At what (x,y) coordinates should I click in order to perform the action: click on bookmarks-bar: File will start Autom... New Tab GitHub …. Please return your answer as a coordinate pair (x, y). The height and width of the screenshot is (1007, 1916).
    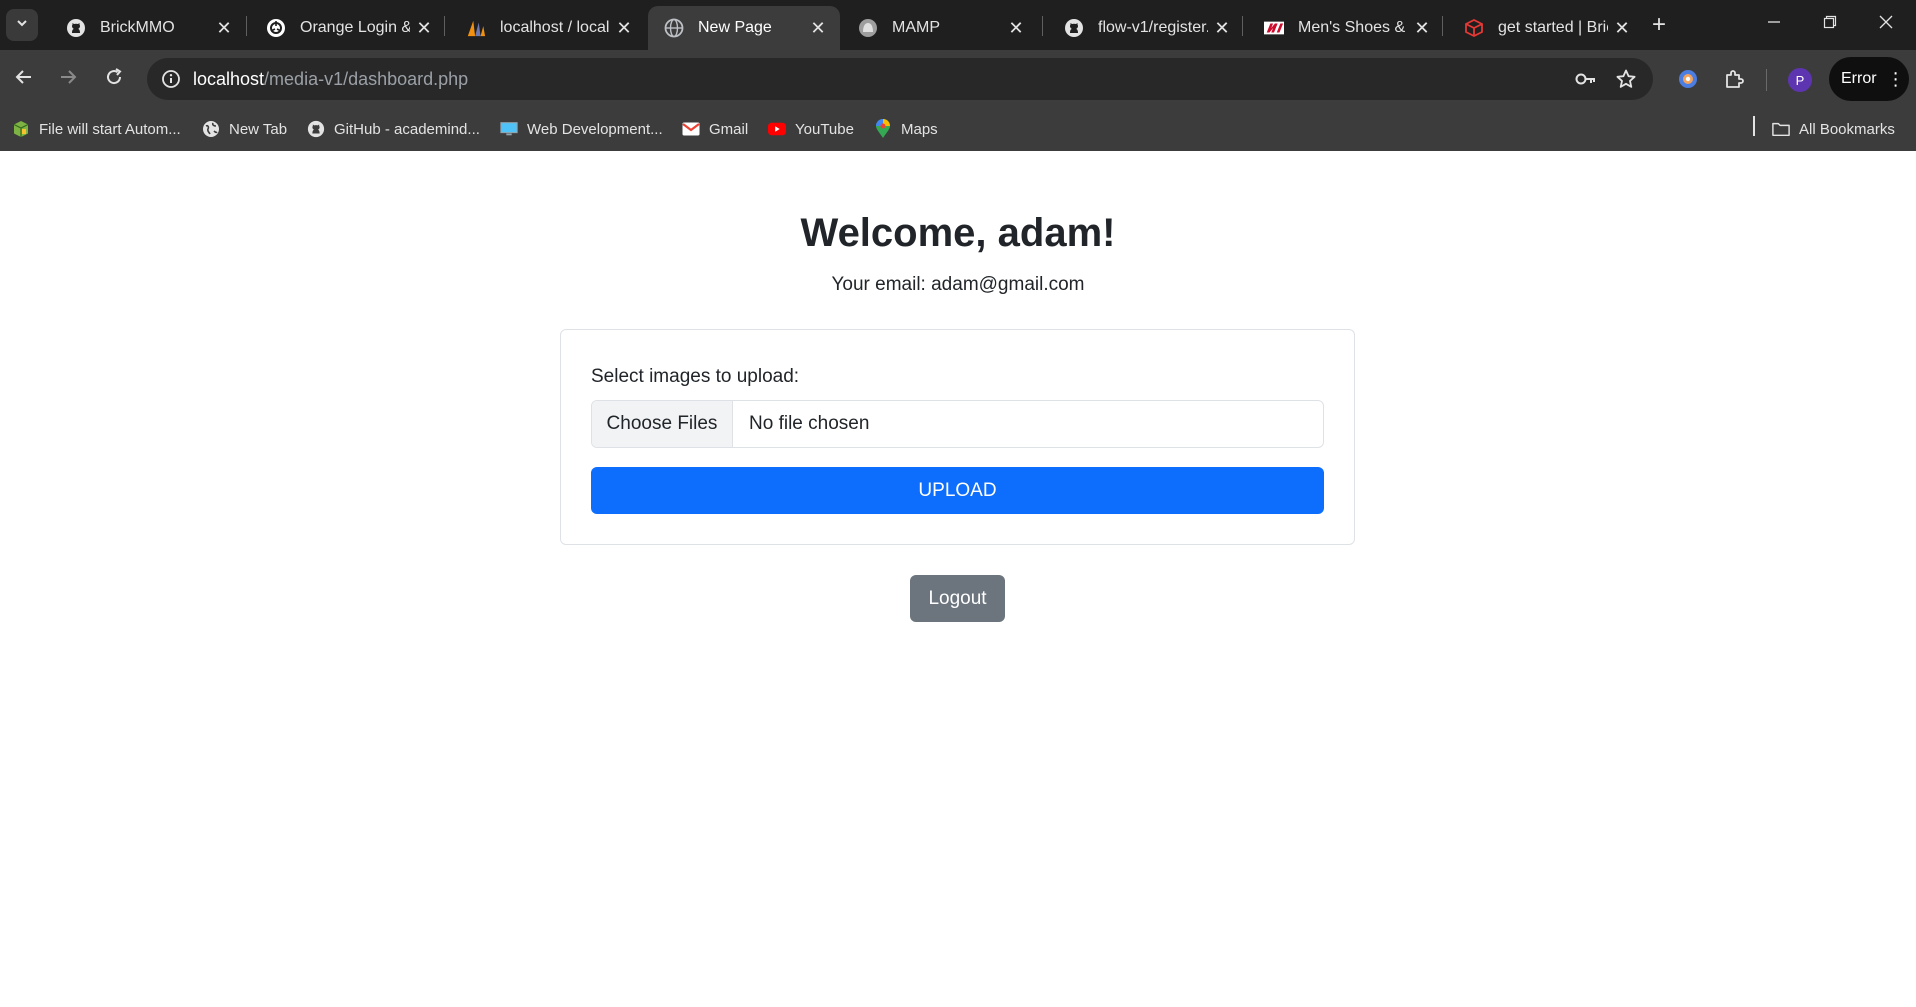
    Looking at the image, I should click on (958, 129).